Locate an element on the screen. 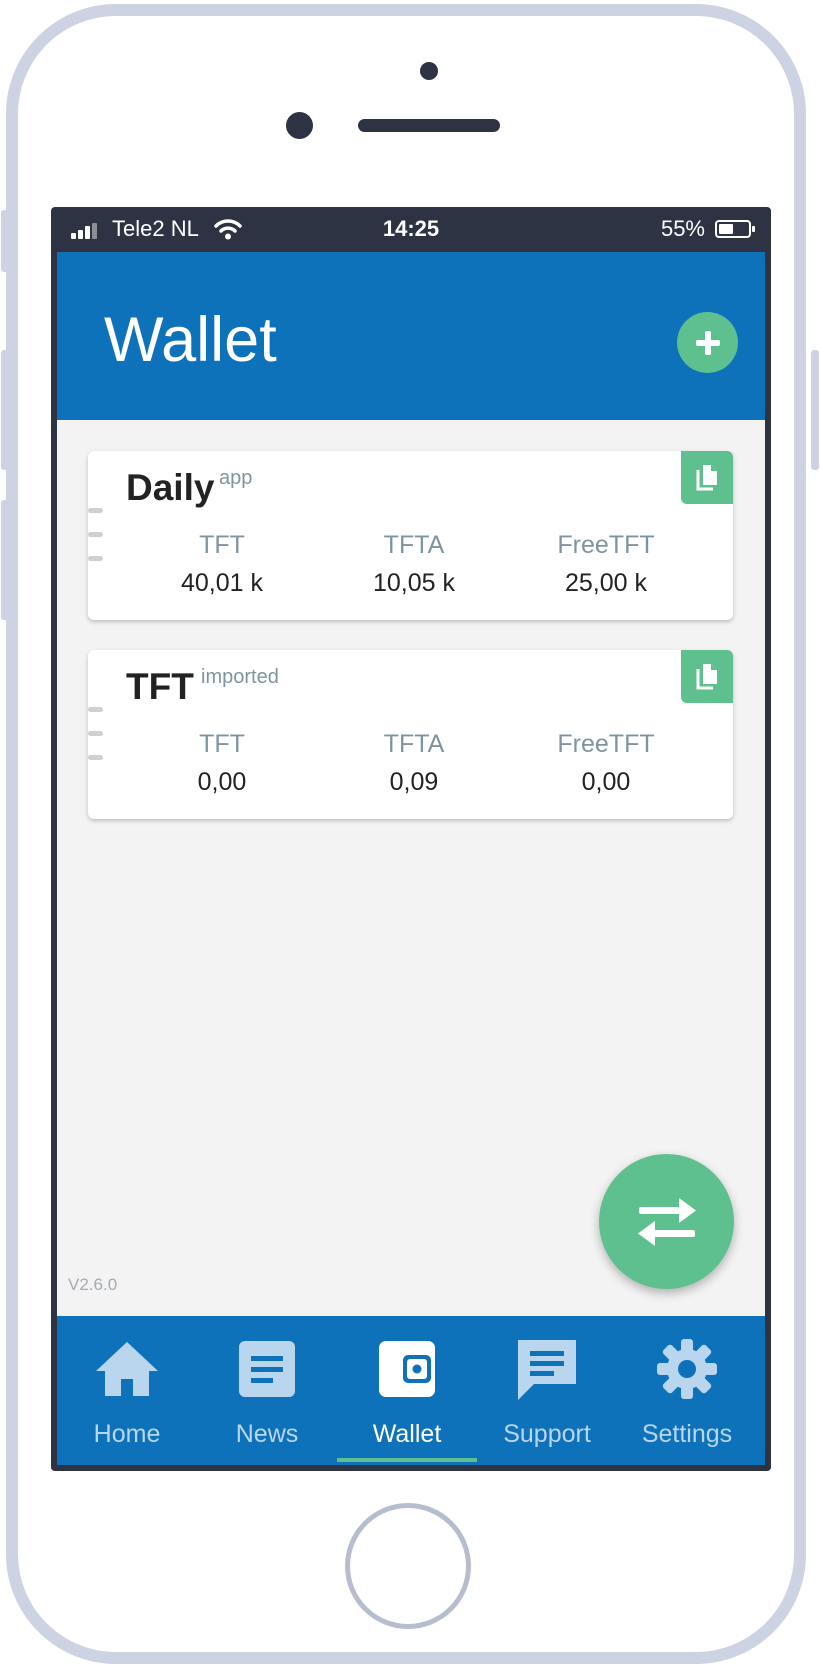 This screenshot has width=820, height=1670. news-icon is located at coordinates (267, 1369).